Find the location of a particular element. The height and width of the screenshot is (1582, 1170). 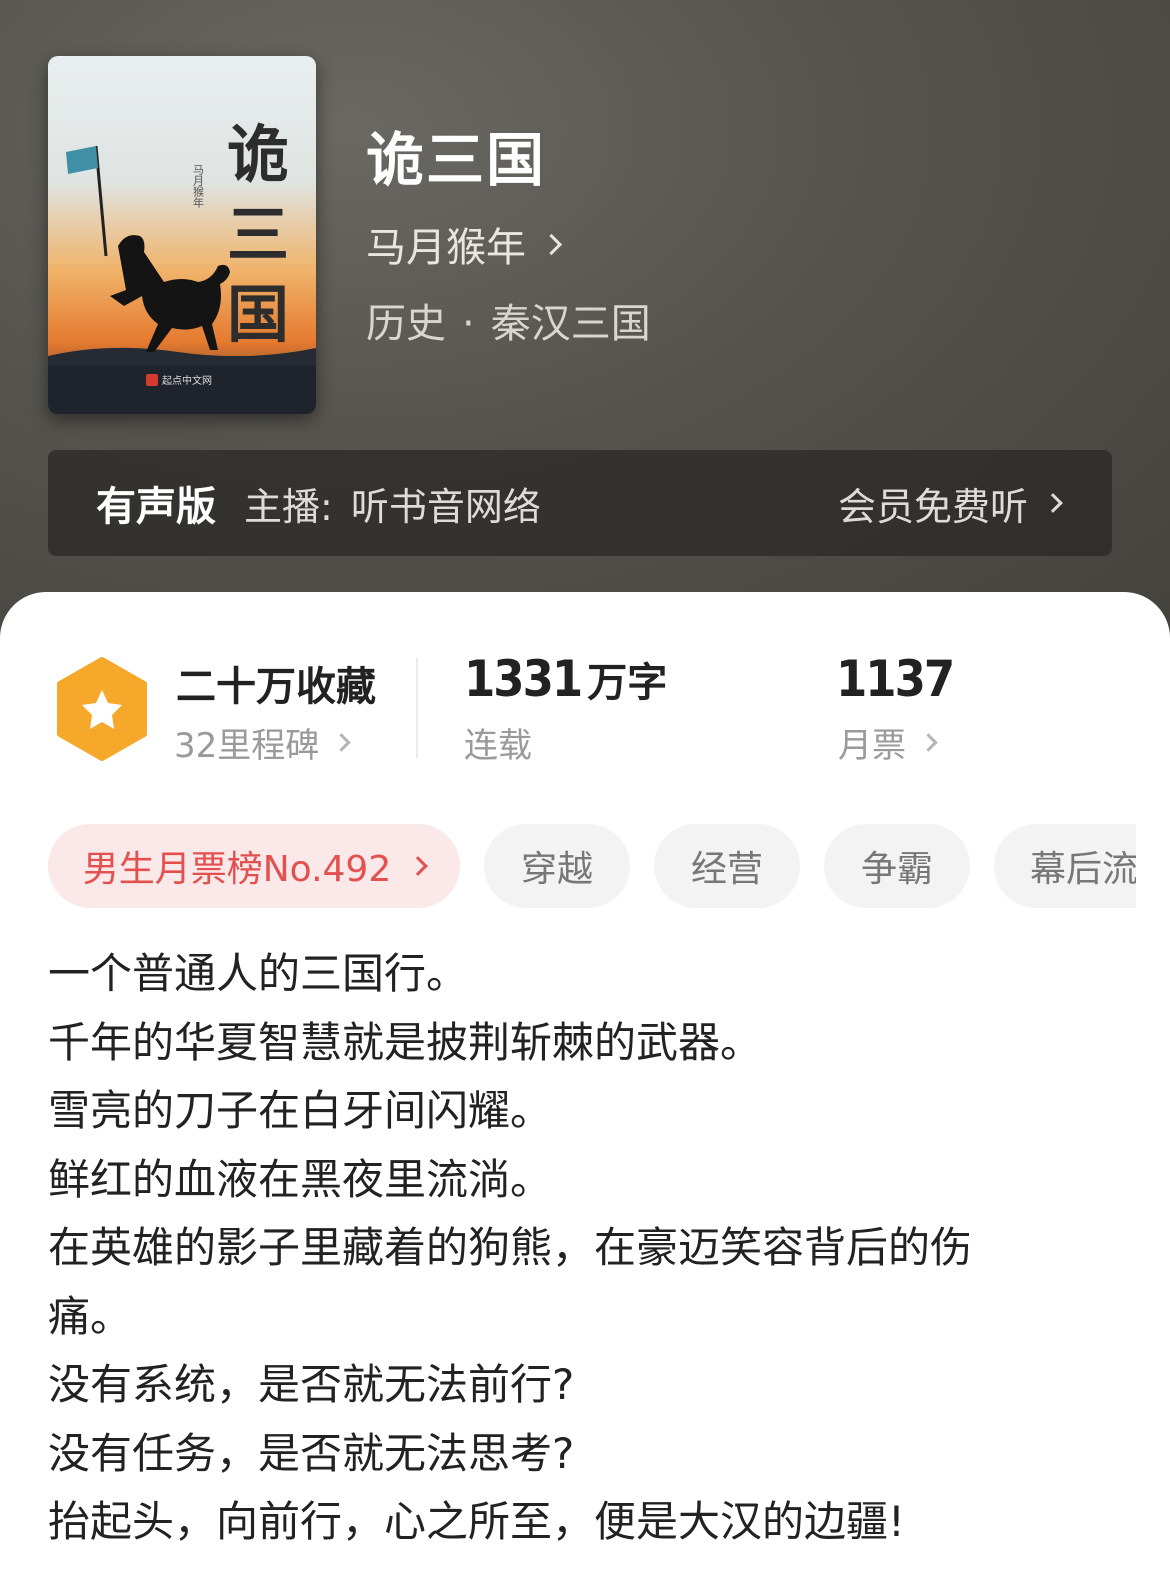

monthly-votes-link: 月票 is located at coordinates (888, 742).